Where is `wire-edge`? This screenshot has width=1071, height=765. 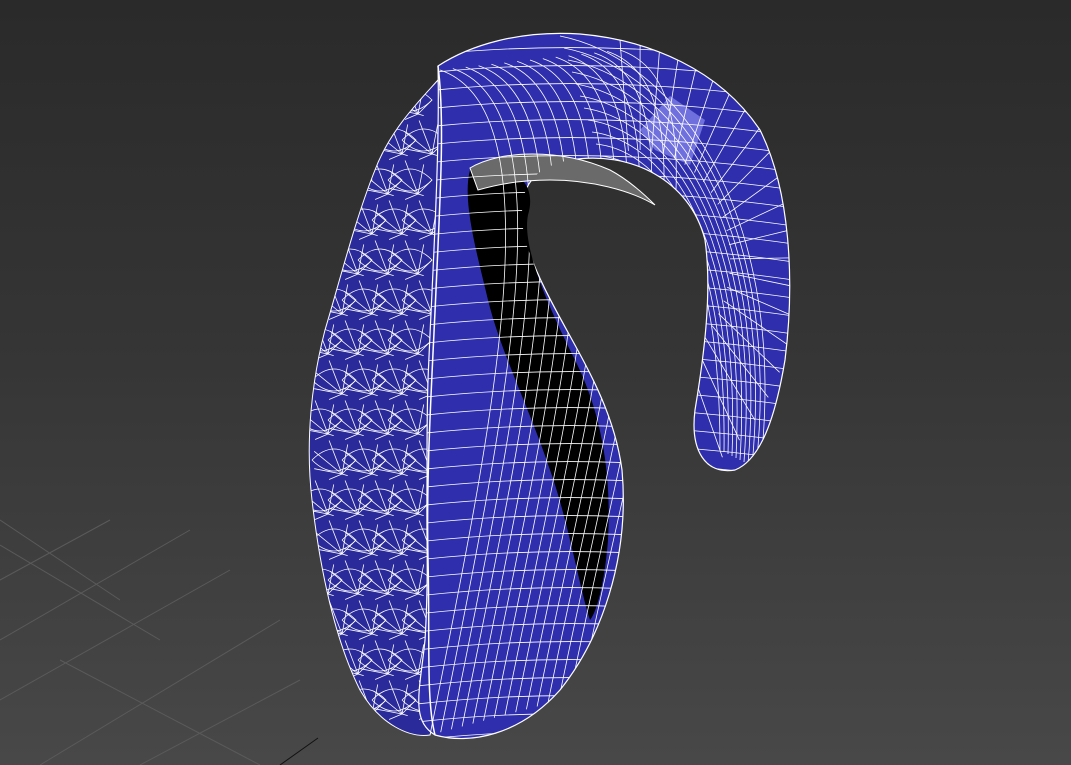
wire-edge is located at coordinates (610, 757).